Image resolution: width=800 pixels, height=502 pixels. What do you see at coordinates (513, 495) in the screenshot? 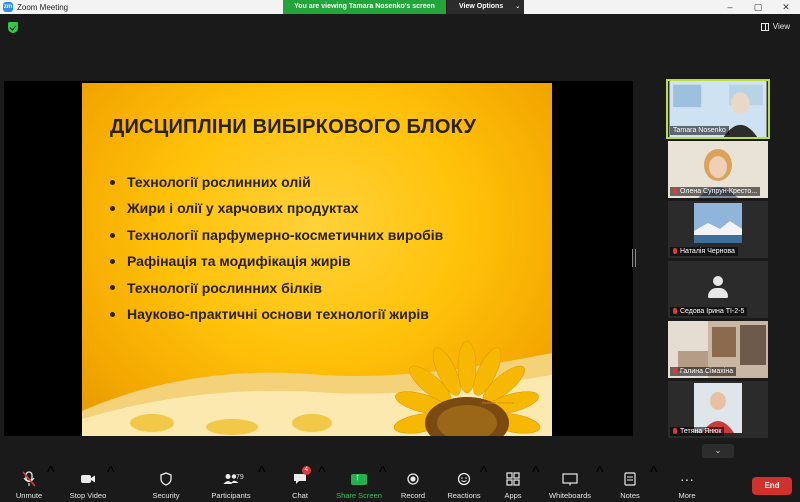
I see `apps-label: Apps` at bounding box center [513, 495].